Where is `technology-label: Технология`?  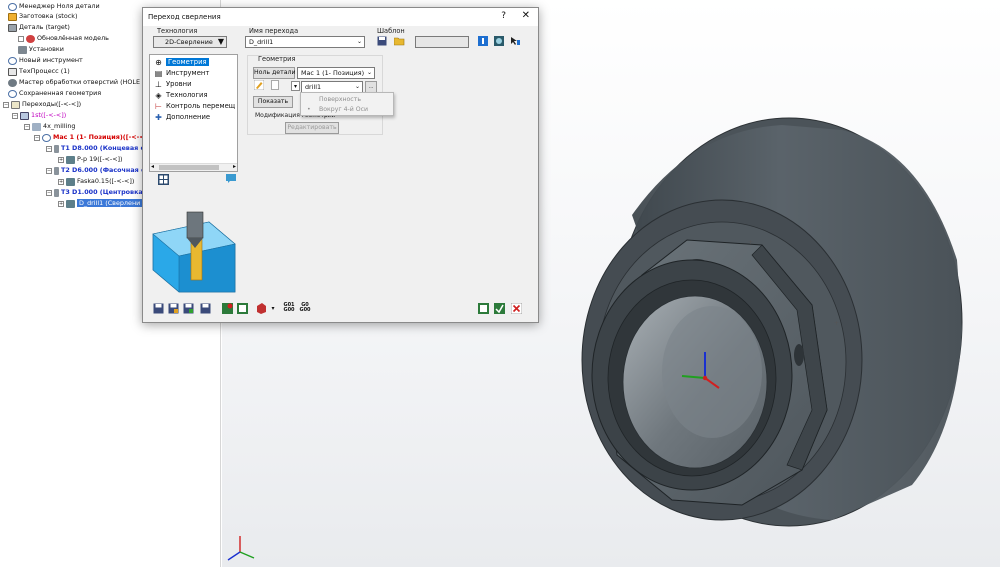
technology-label: Технология is located at coordinates (177, 31).